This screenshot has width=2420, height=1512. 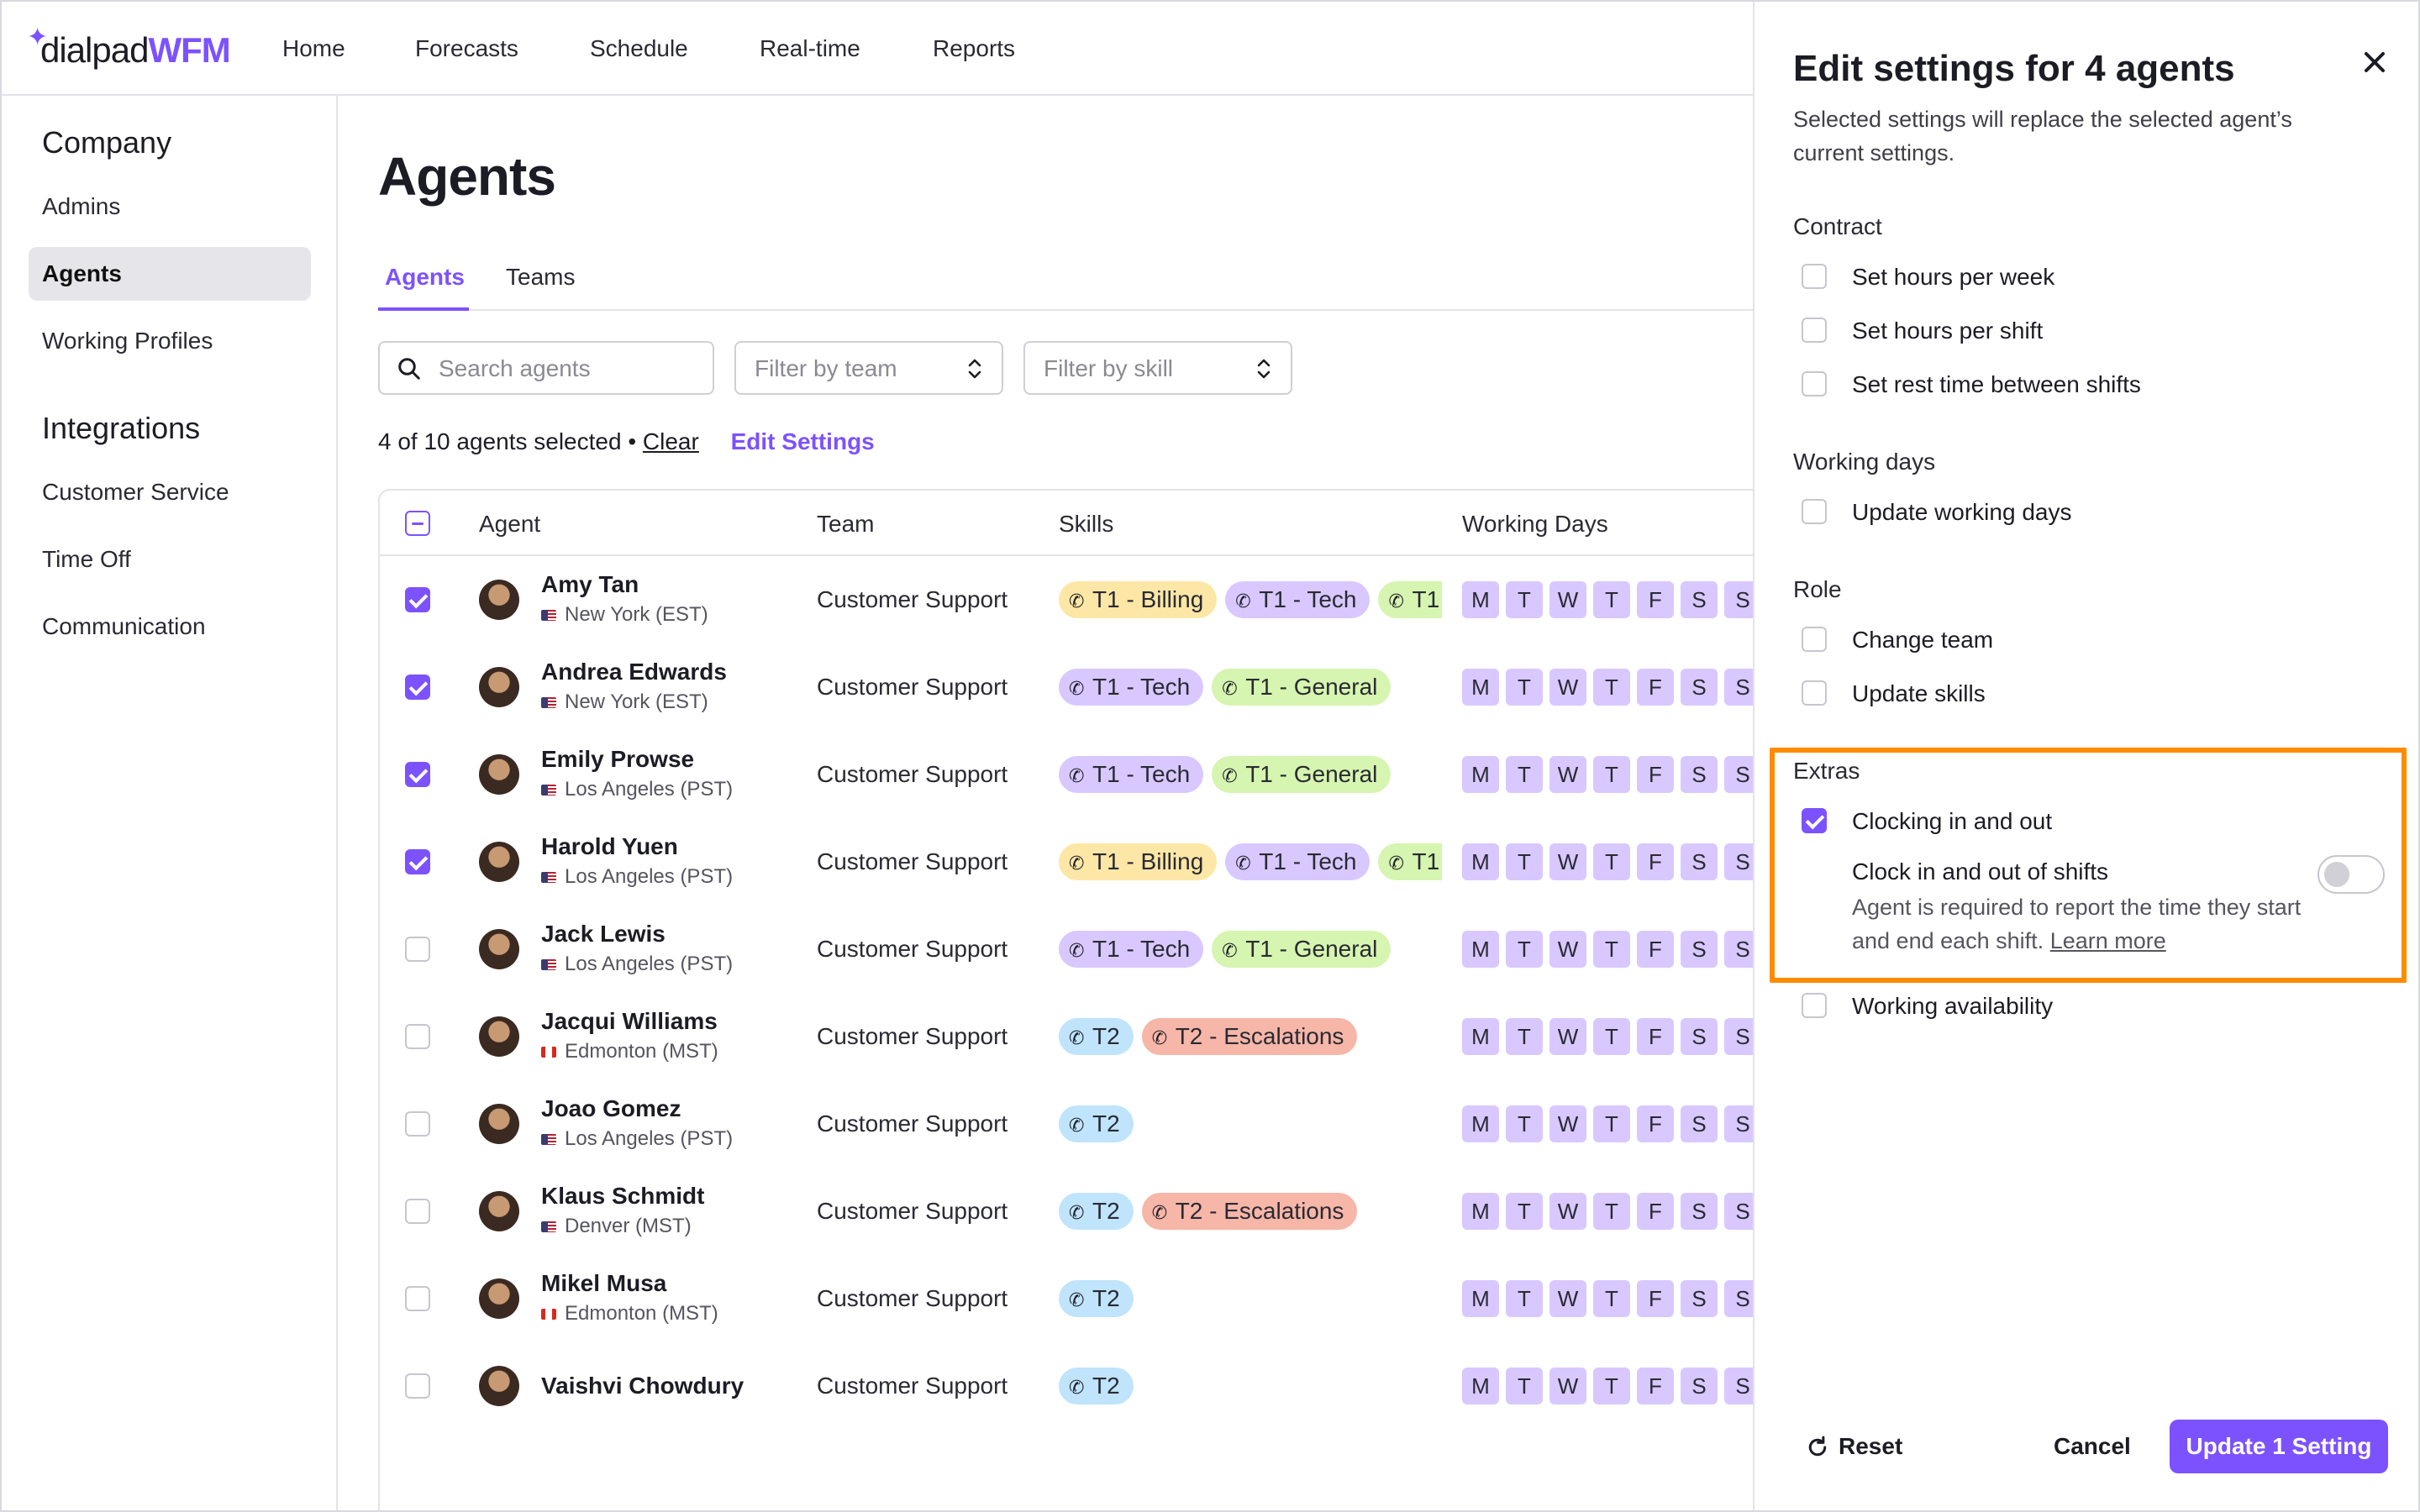 What do you see at coordinates (636, 614) in the screenshot?
I see `agent-location-text: New York (EST)` at bounding box center [636, 614].